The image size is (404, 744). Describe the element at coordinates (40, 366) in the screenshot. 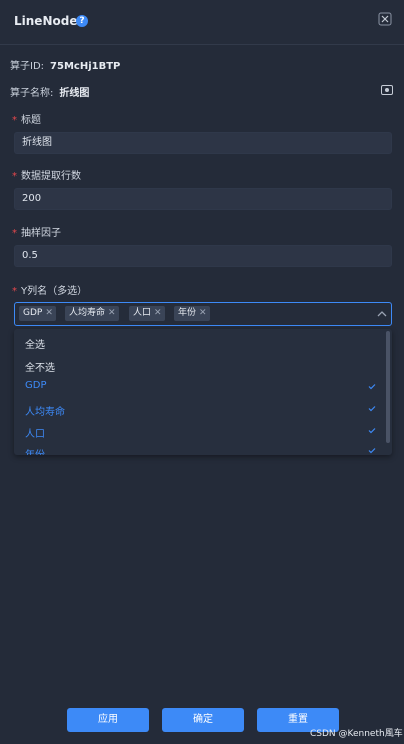

I see `option-select-none: 全不选` at that location.